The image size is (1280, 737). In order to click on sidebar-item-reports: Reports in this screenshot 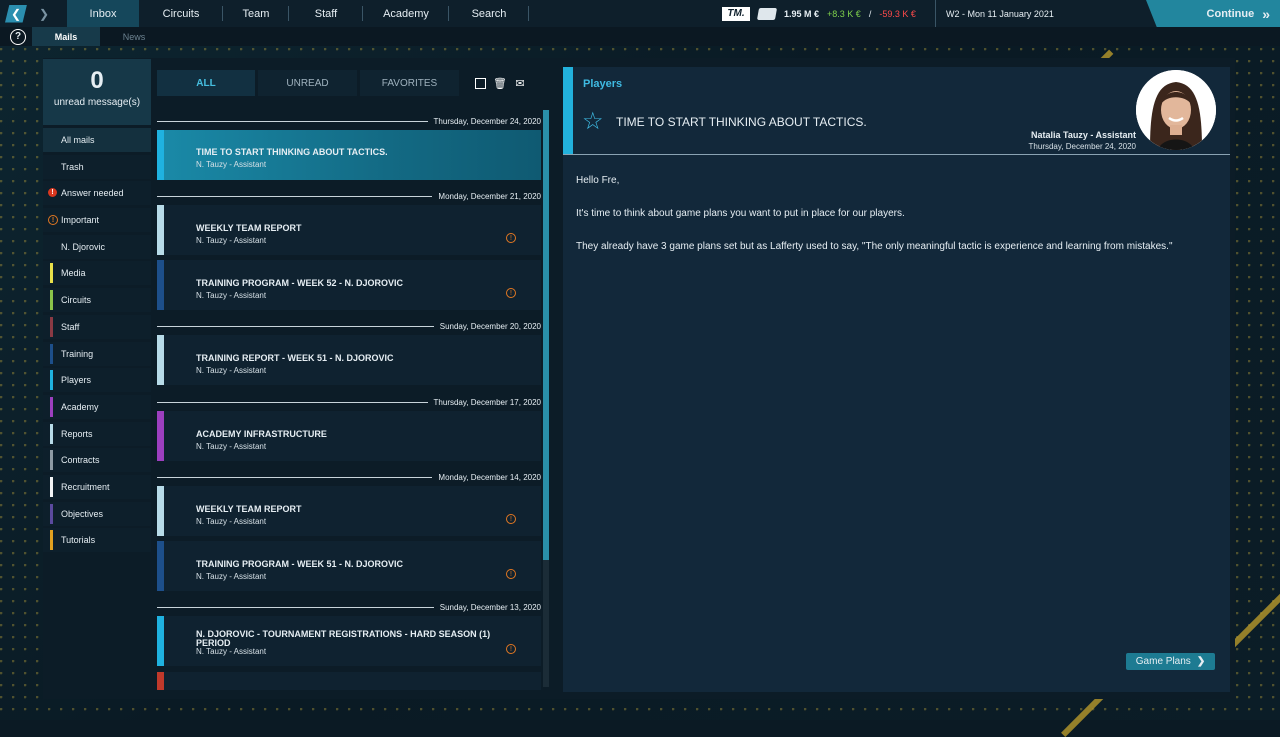, I will do `click(97, 433)`.